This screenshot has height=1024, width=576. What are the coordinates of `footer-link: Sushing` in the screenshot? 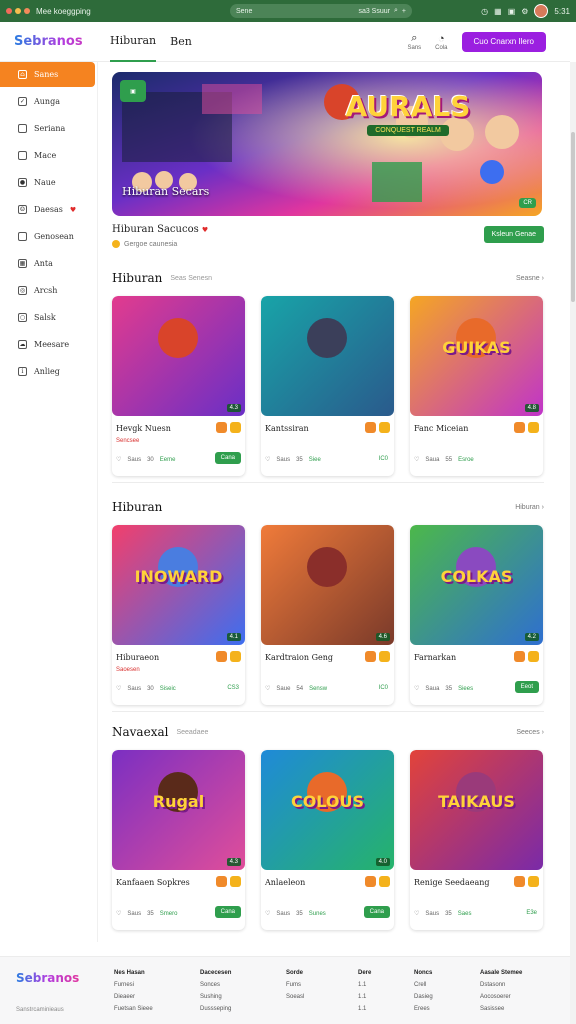 It's located at (215, 997).